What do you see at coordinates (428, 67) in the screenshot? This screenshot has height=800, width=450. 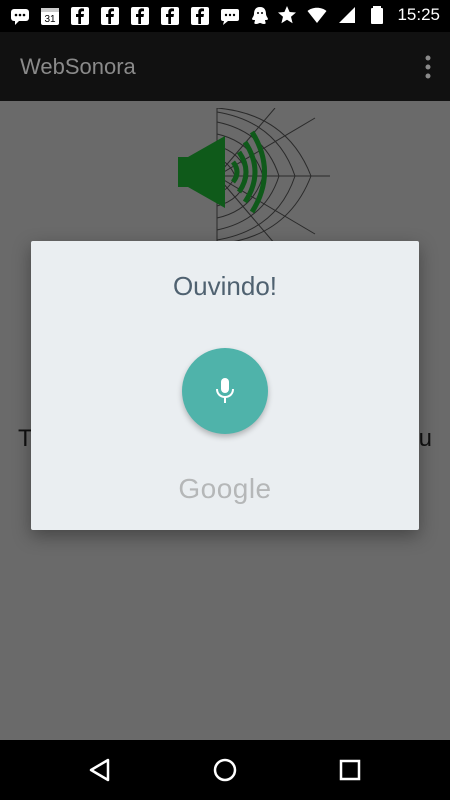 I see `overflow-menu-icon` at bounding box center [428, 67].